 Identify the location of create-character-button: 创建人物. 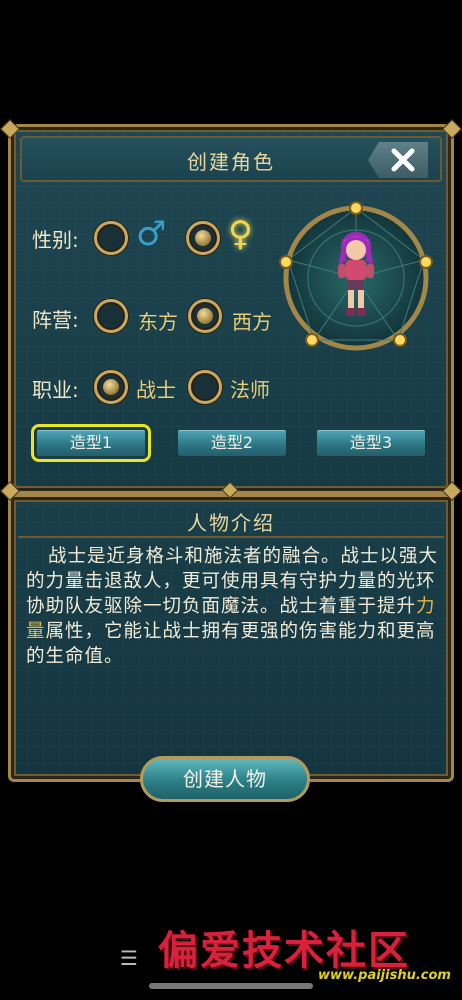
(225, 779).